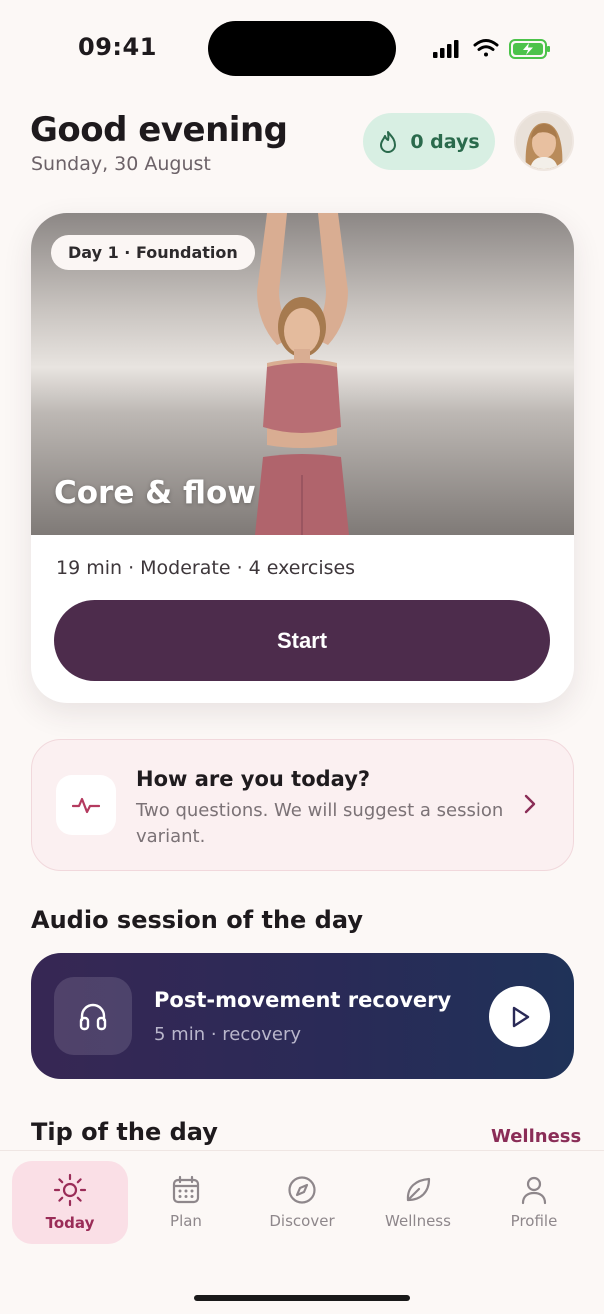  Describe the element at coordinates (228, 1034) in the screenshot. I see `audio-meta: 5 min · recovery` at that location.